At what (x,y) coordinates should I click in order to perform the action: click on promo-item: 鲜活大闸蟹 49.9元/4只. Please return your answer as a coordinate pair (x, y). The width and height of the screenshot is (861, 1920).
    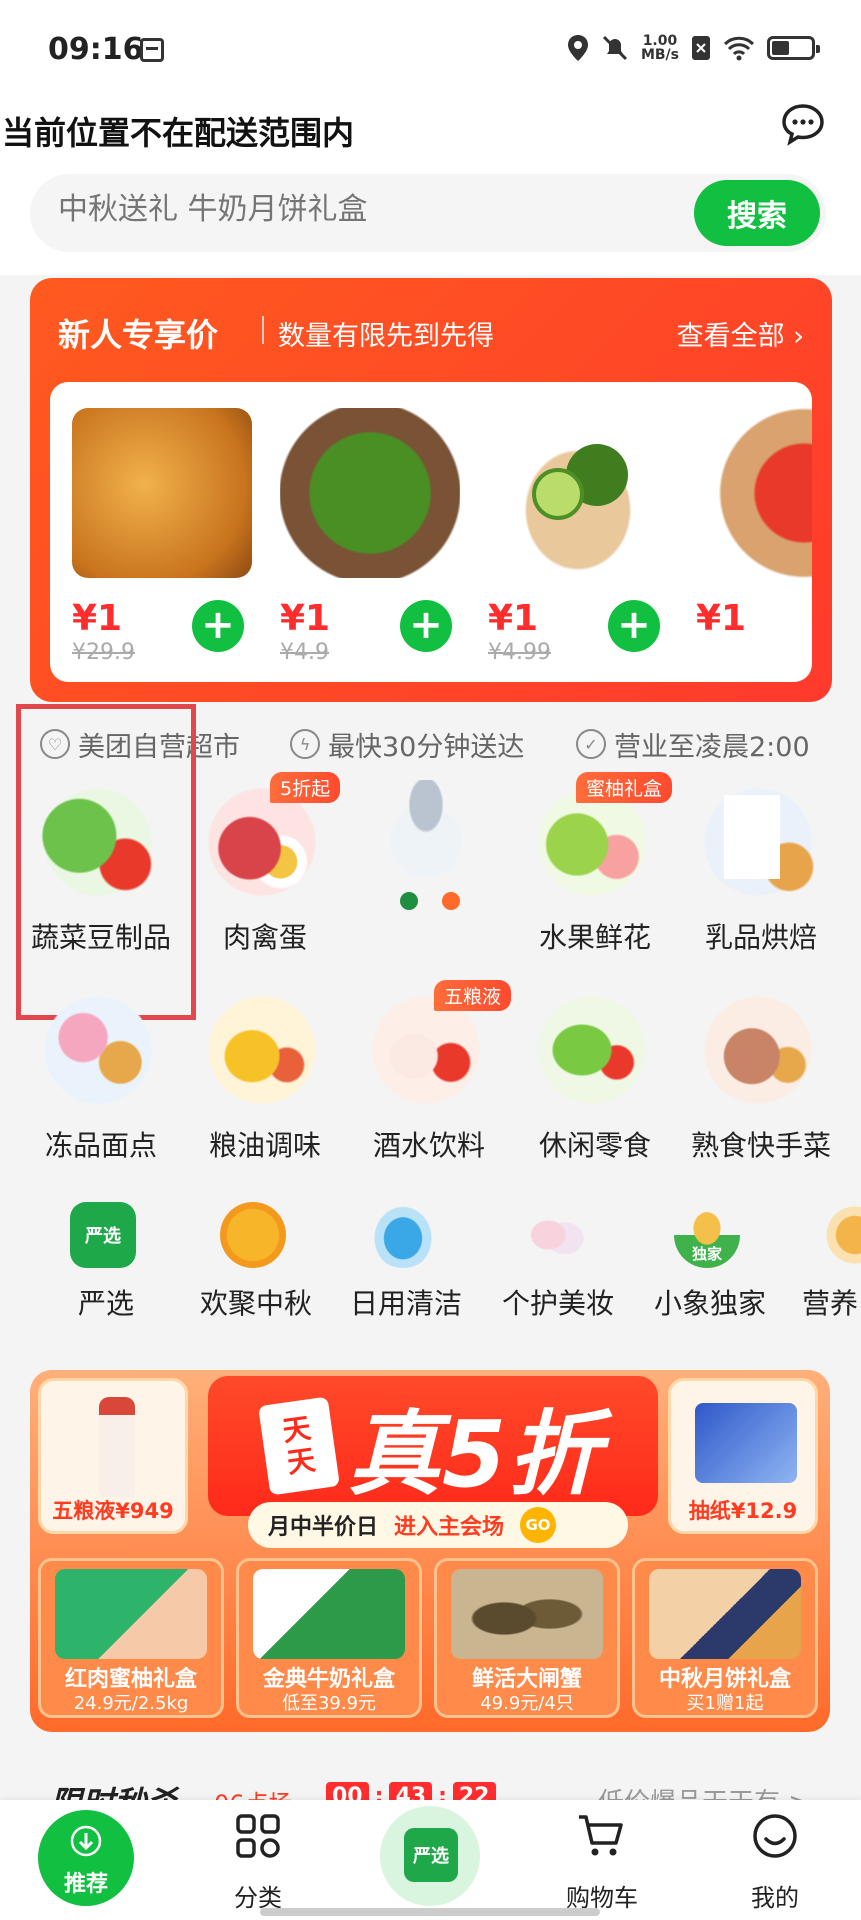
    Looking at the image, I should click on (527, 1638).